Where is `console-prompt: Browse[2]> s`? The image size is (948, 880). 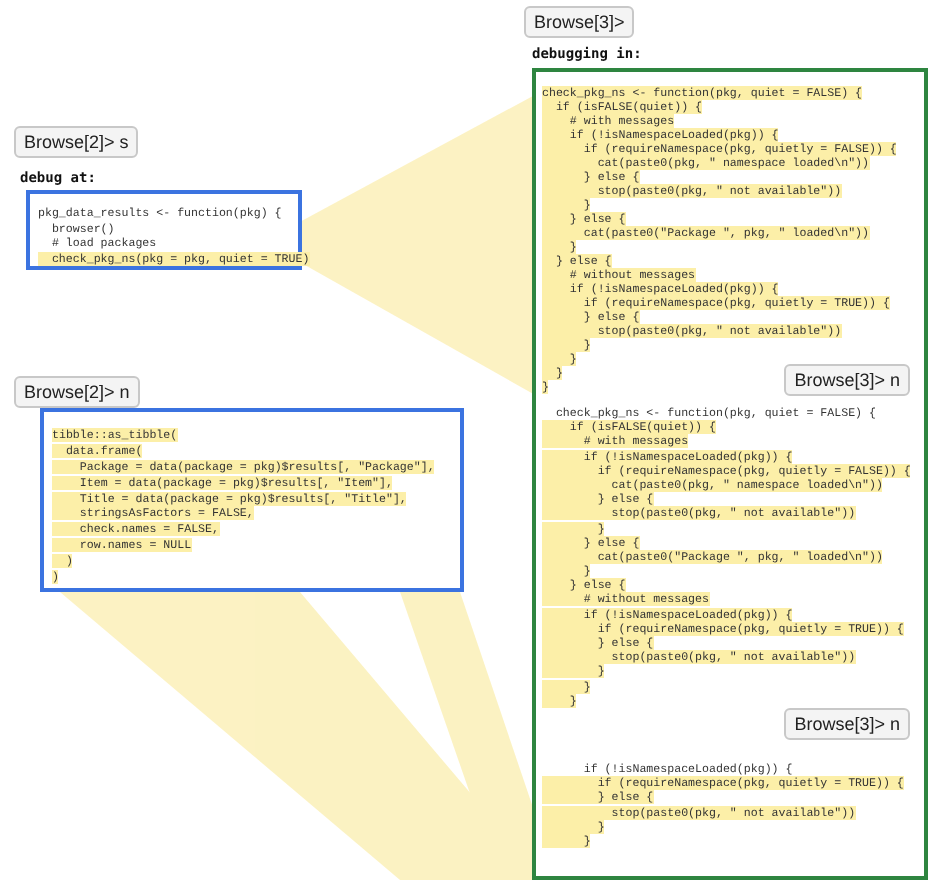
console-prompt: Browse[2]> s is located at coordinates (76, 142).